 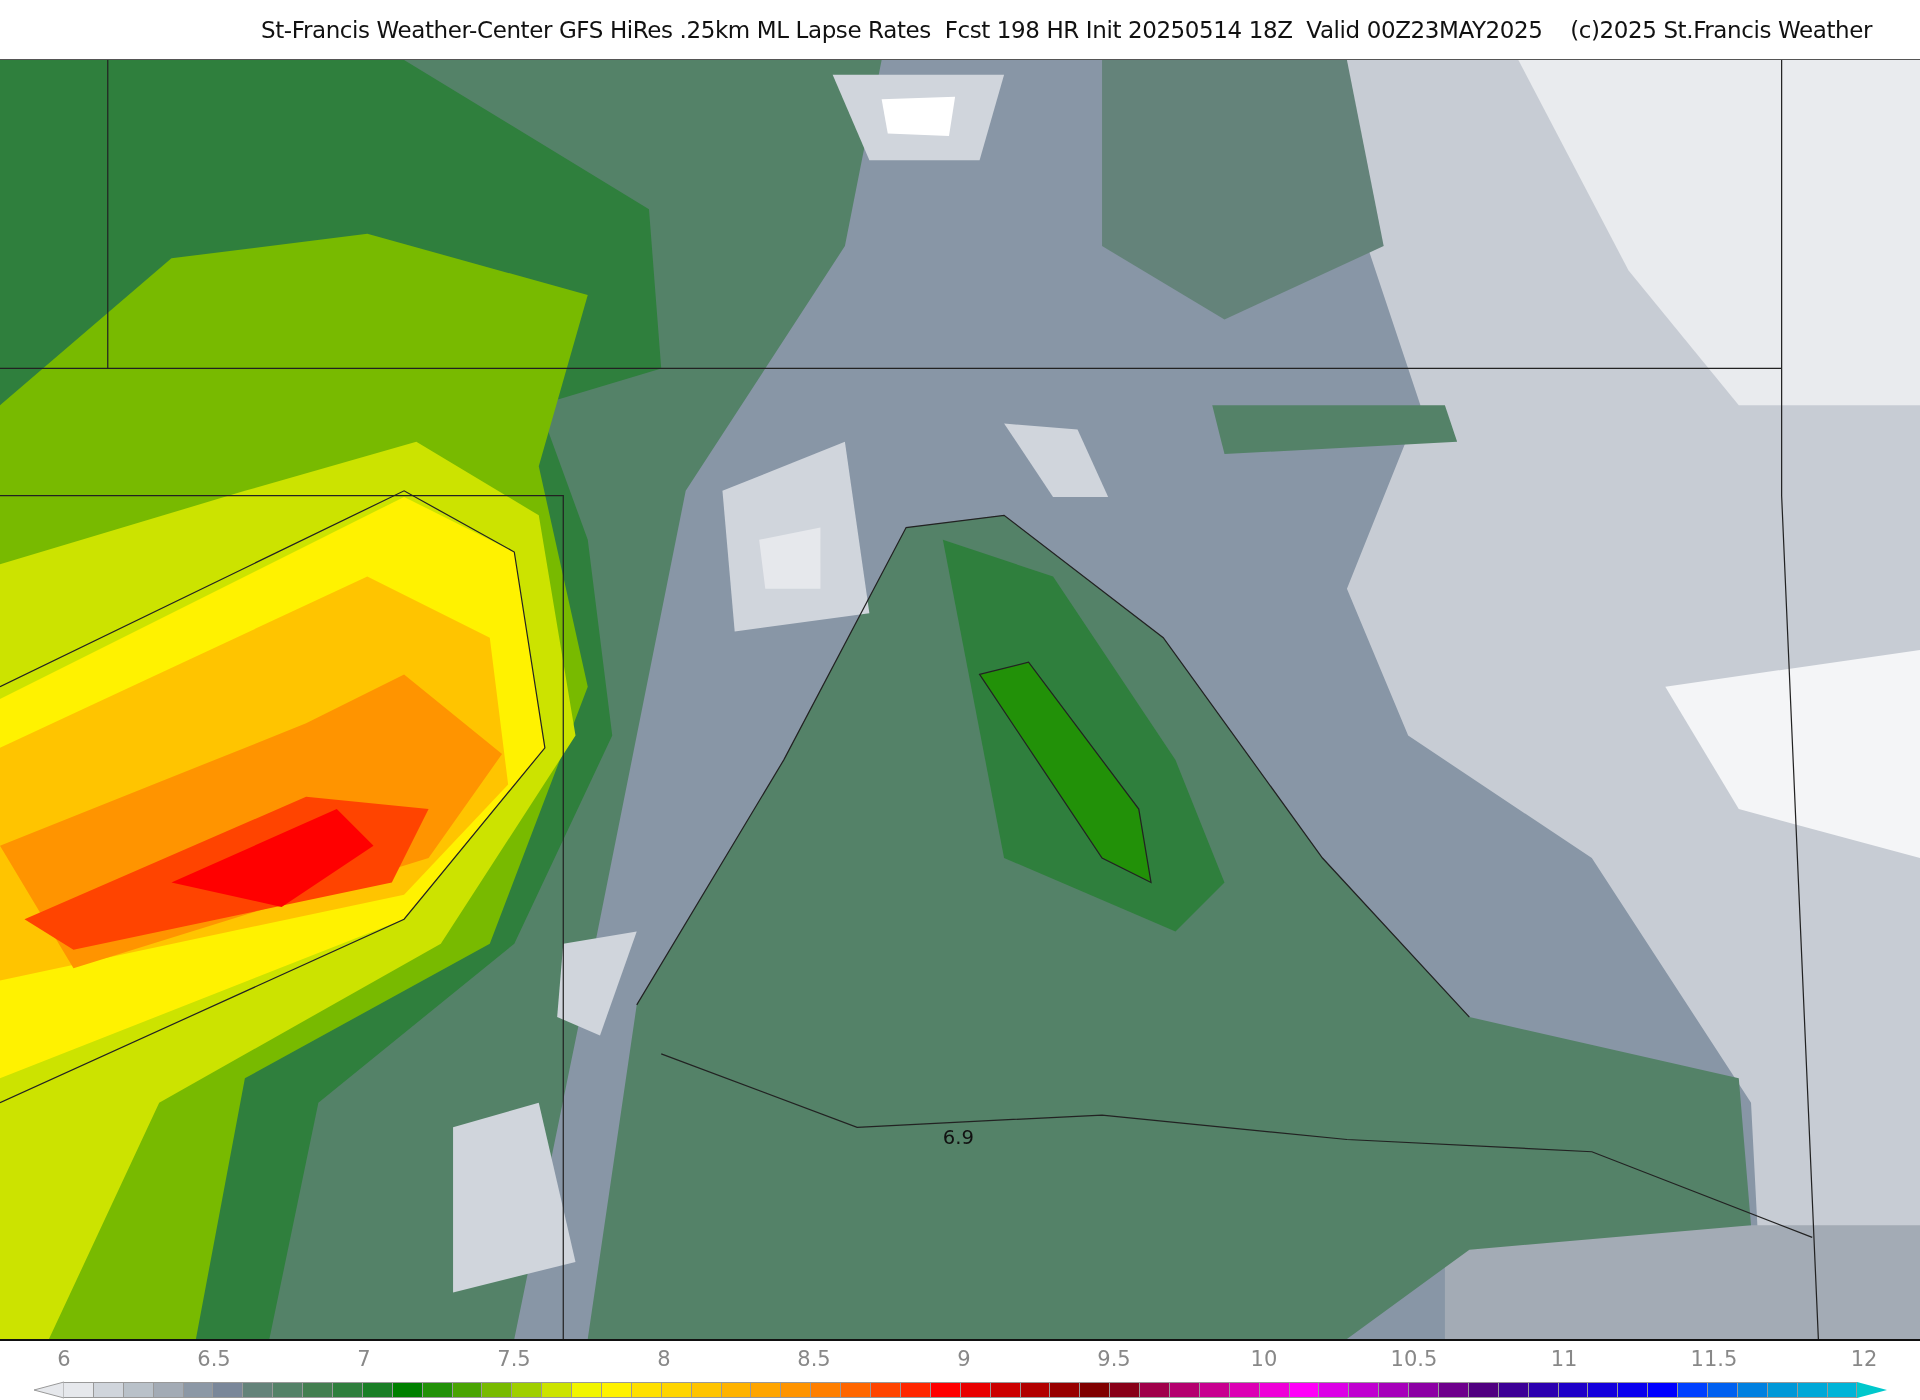 What do you see at coordinates (664, 1359) in the screenshot?
I see `colorbar-tick-label: 8` at bounding box center [664, 1359].